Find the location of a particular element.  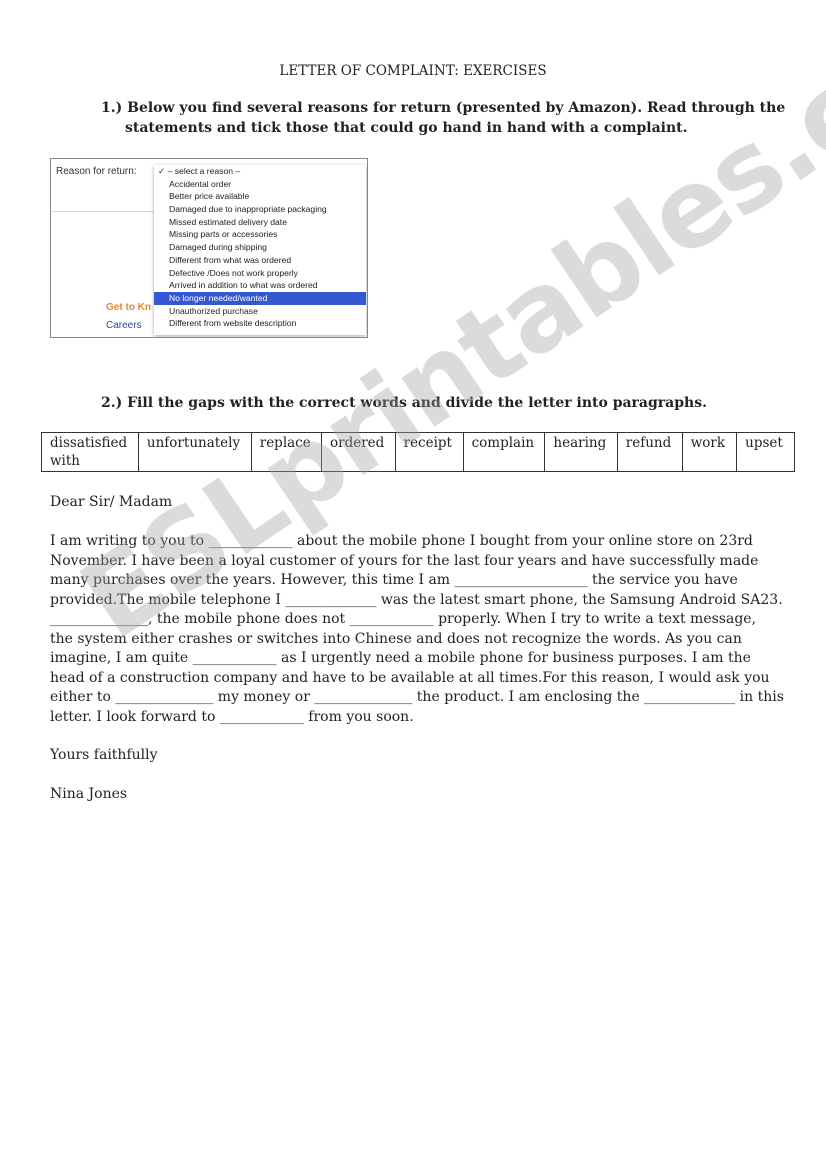

dropdown-option: No longer needed/wanted is located at coordinates (260, 298).